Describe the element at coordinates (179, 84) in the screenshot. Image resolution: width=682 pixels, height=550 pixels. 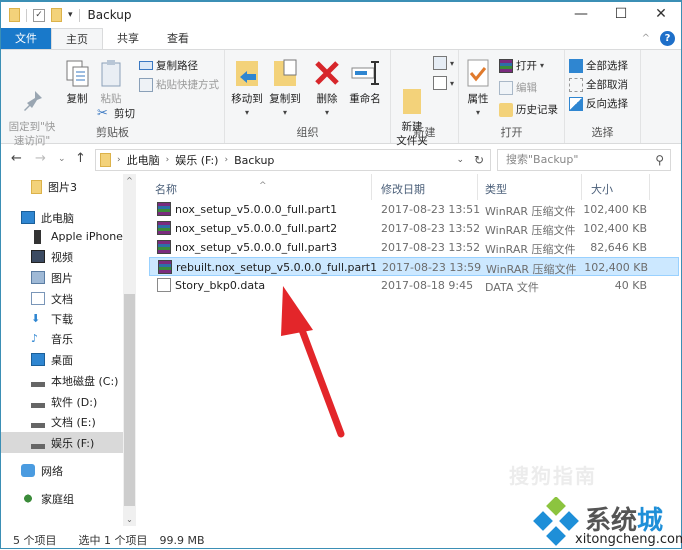
I see `paste-shortcut-button: 粘贴快捷方式` at that location.